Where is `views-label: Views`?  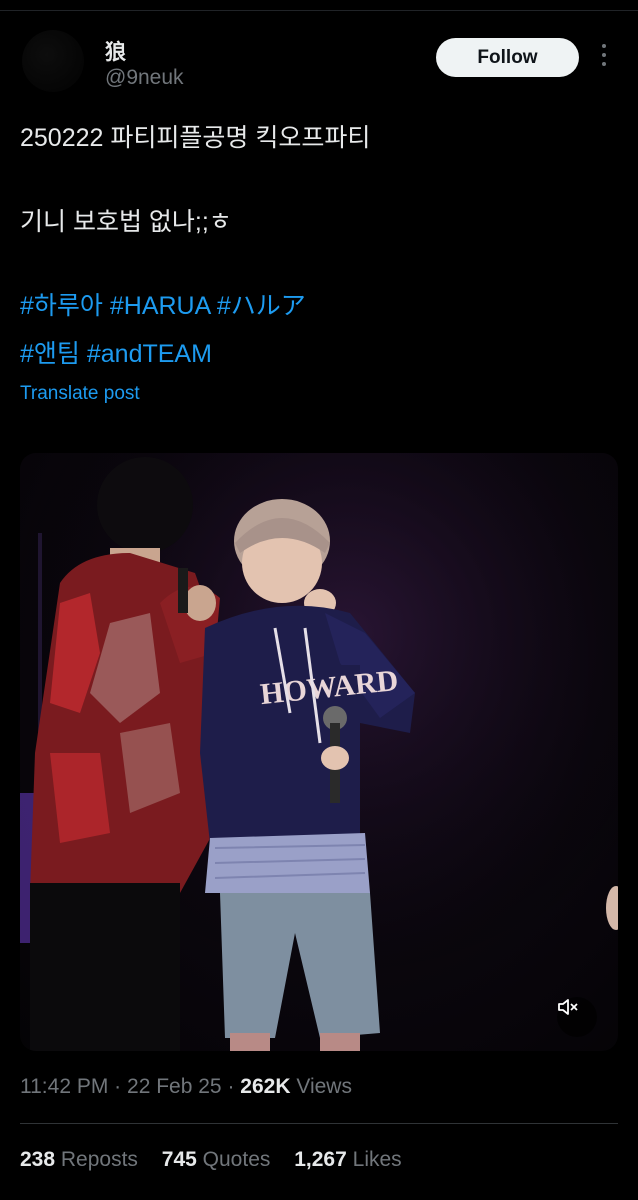
views-label: Views is located at coordinates (324, 1086).